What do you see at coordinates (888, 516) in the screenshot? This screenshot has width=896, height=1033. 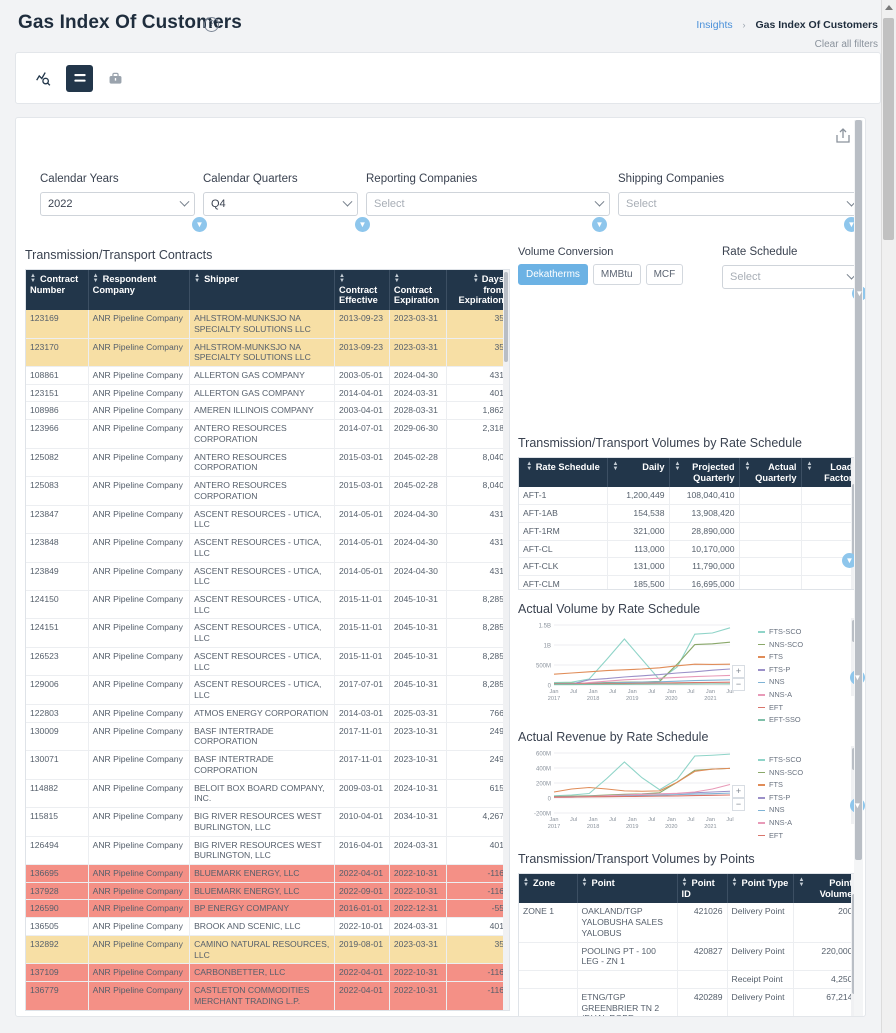 I see `page-scrollbar` at bounding box center [888, 516].